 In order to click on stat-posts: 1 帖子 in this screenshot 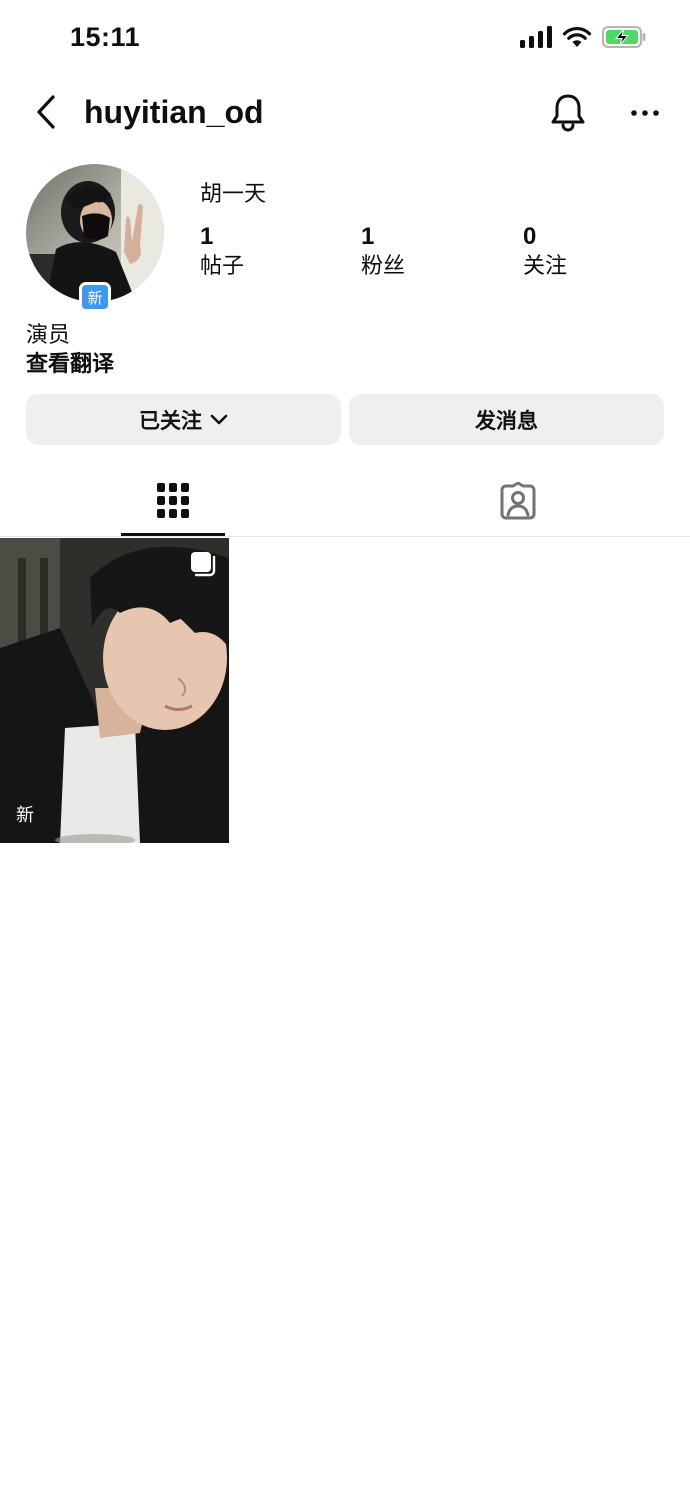, I will do `click(222, 252)`.